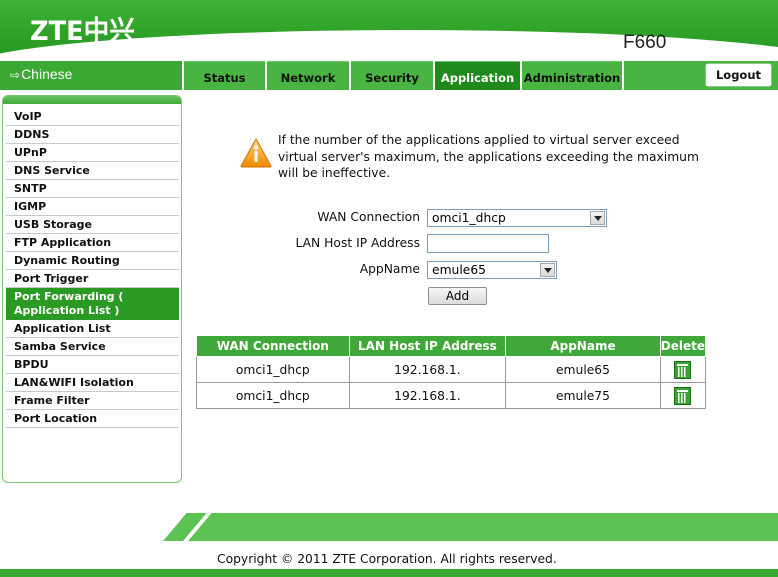 The height and width of the screenshot is (577, 778). I want to click on device-model: F660, so click(645, 42).